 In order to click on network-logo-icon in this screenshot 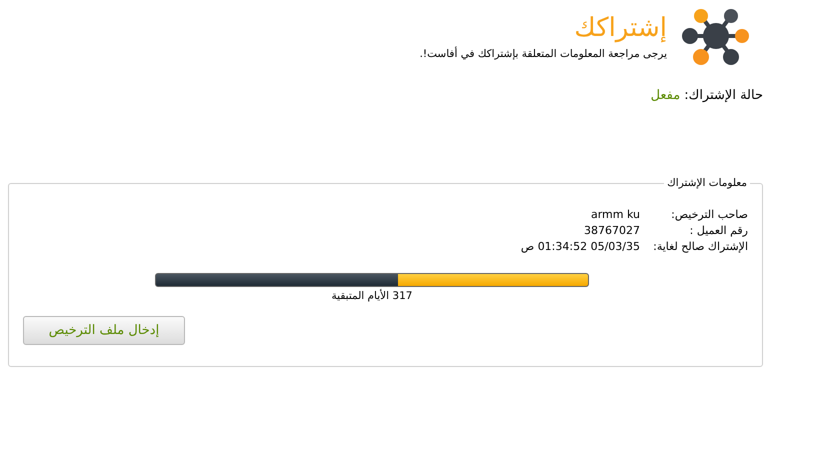, I will do `click(716, 36)`.